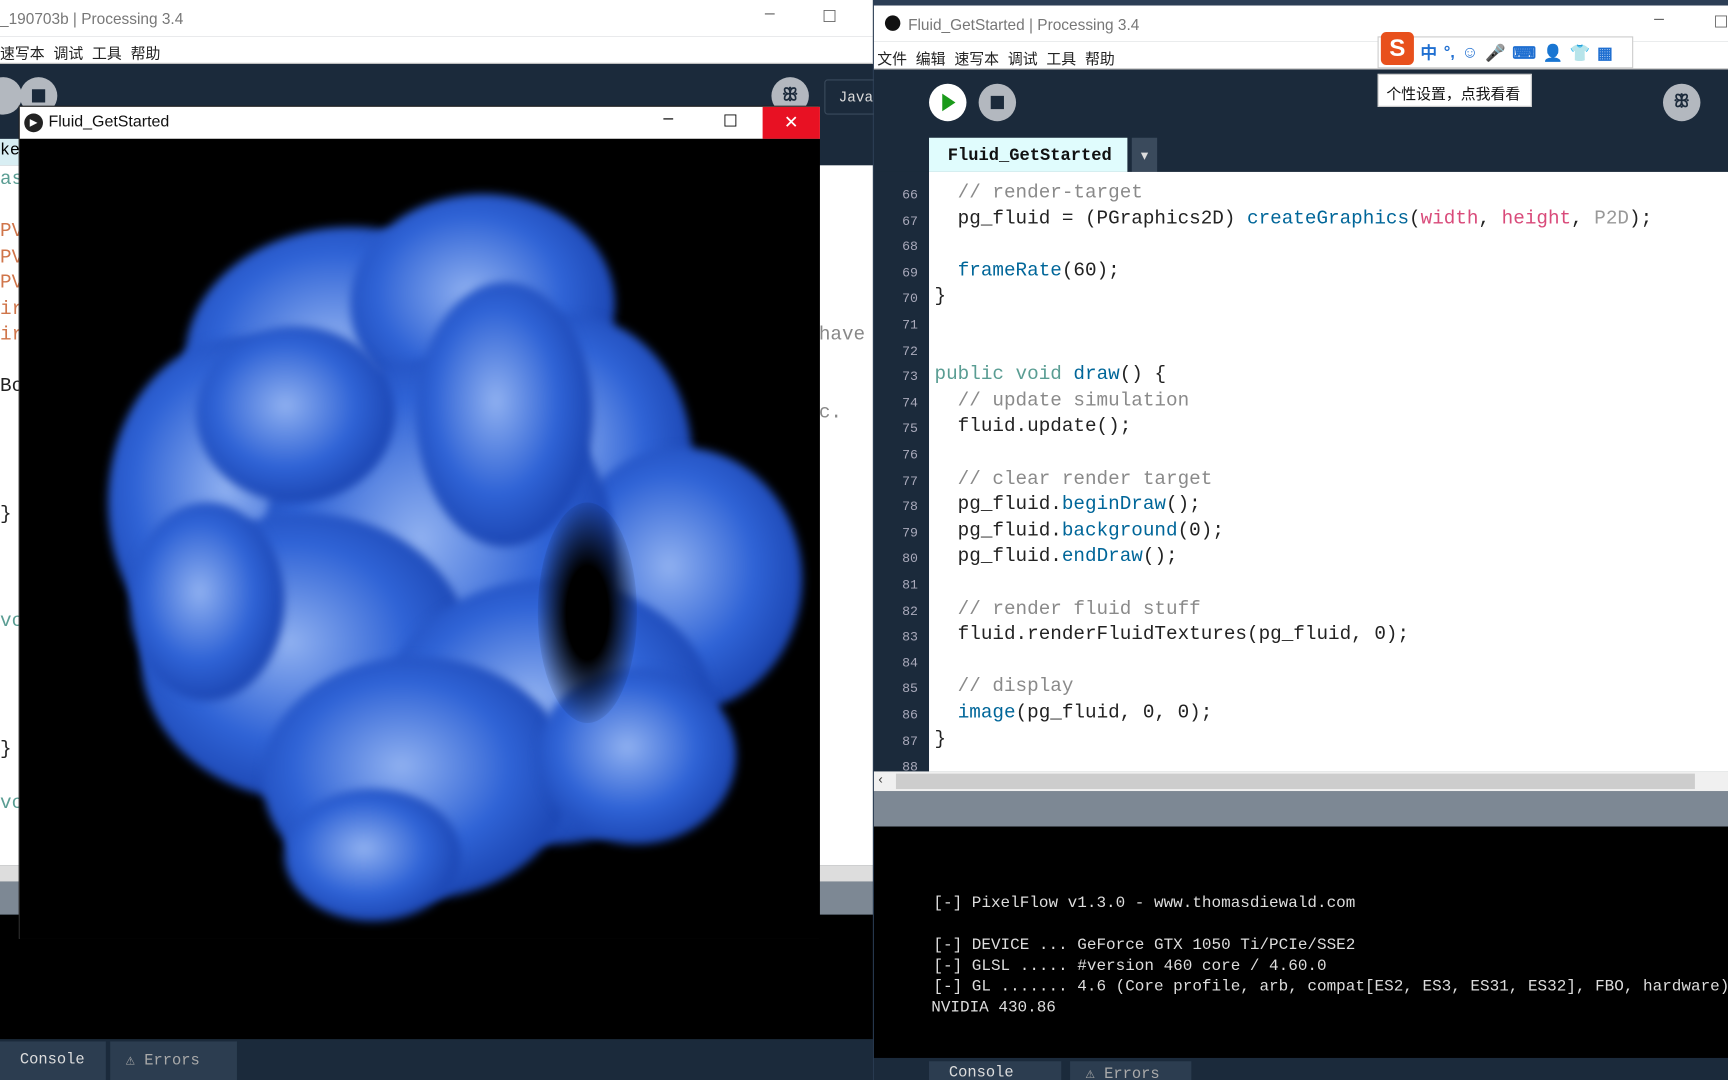 The width and height of the screenshot is (1728, 1080). What do you see at coordinates (1553, 52) in the screenshot?
I see `ime-item-icon: 👤` at bounding box center [1553, 52].